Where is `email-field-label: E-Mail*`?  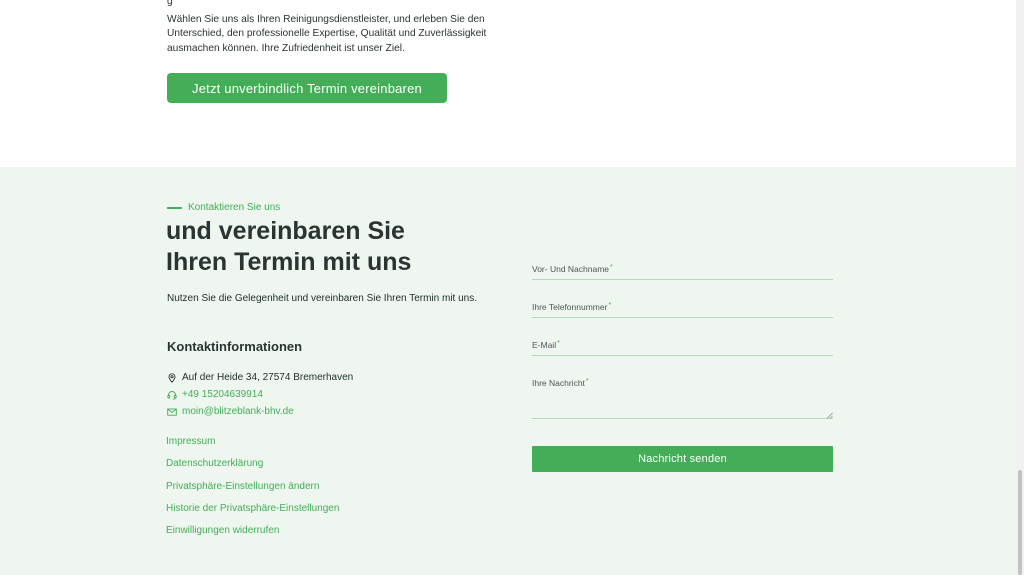 email-field-label: E-Mail* is located at coordinates (546, 345).